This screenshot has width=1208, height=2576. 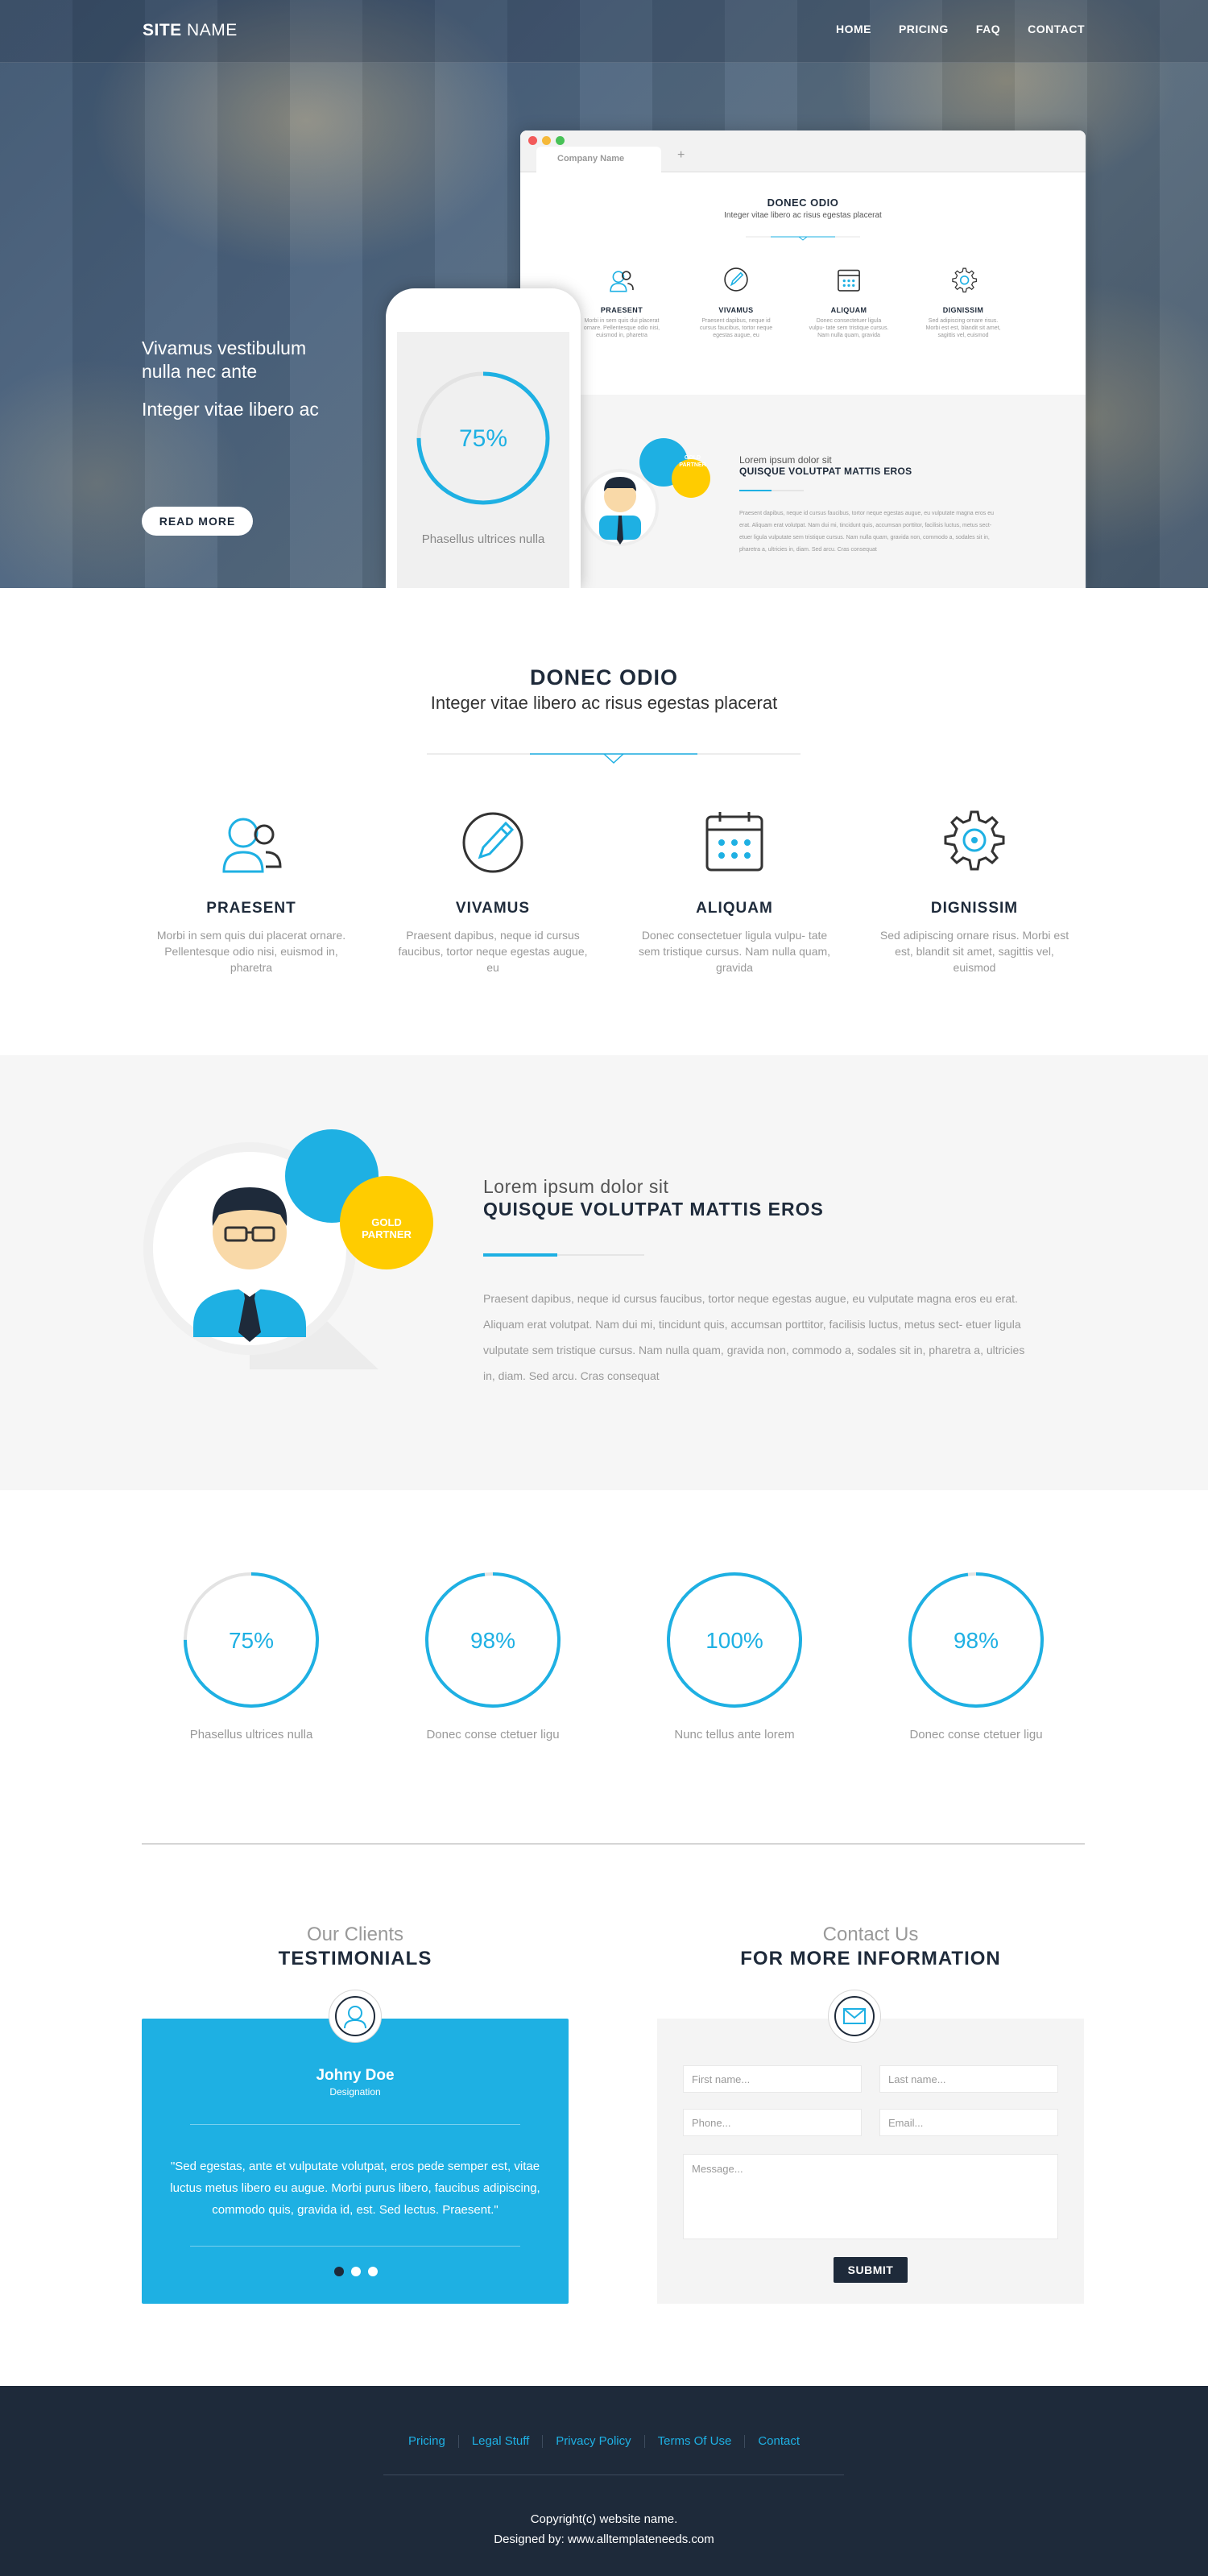 What do you see at coordinates (224, 360) in the screenshot?
I see `hero-line-1: Vivamus vestibulum nulla nec ante` at bounding box center [224, 360].